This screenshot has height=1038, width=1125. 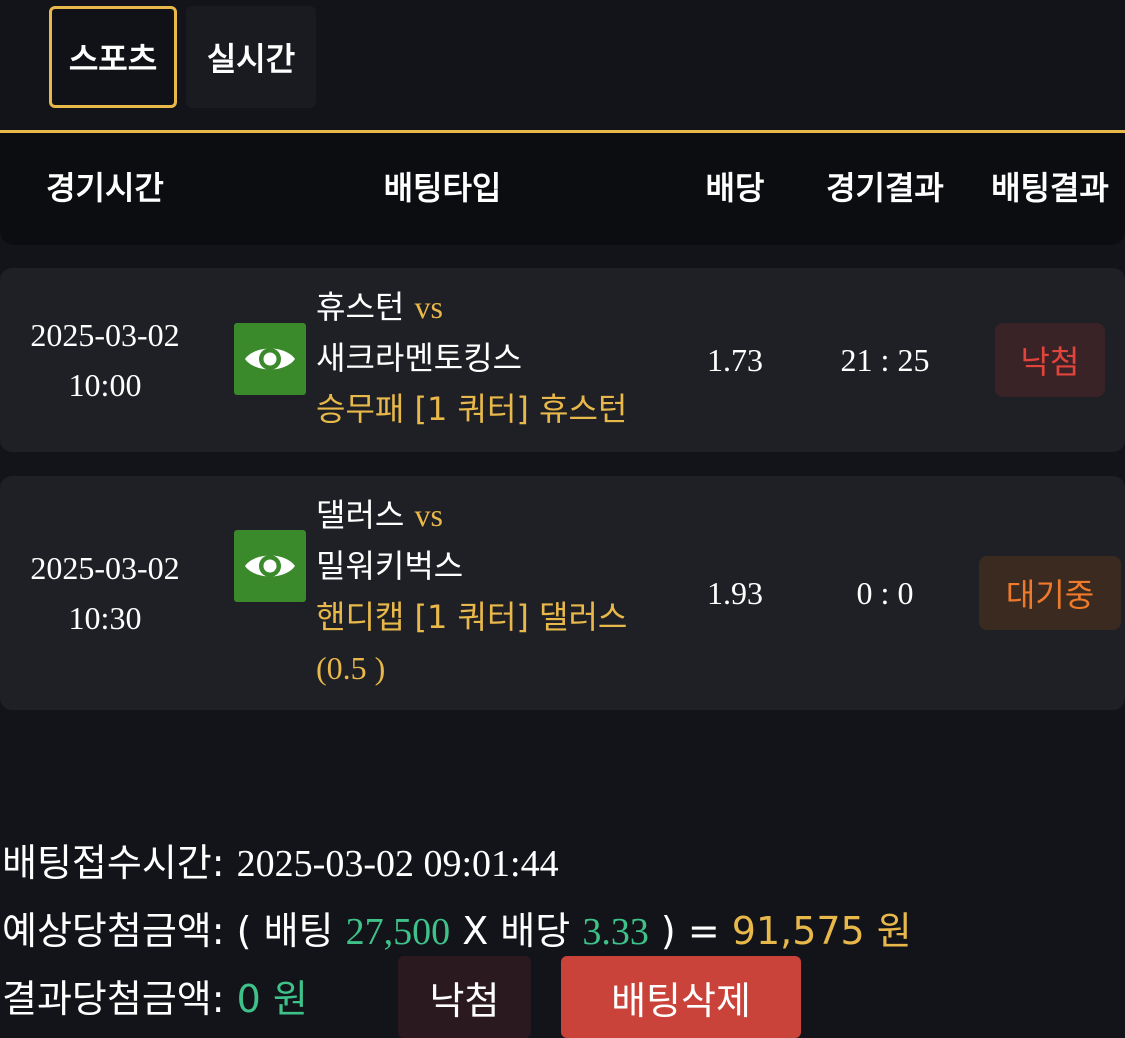 What do you see at coordinates (351, 668) in the screenshot?
I see `bet-handicap: (0.5 )` at bounding box center [351, 668].